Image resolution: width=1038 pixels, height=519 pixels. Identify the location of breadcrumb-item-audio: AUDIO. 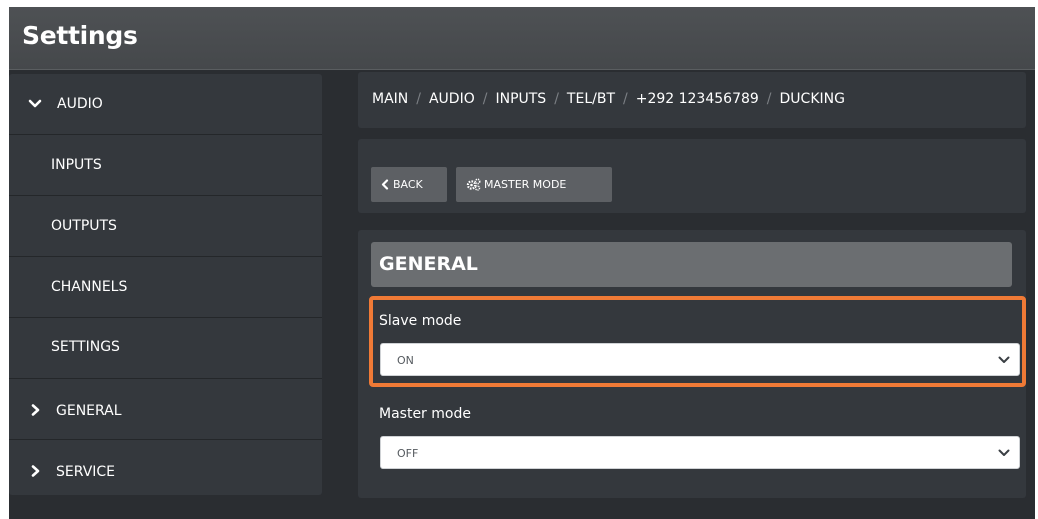
(452, 99).